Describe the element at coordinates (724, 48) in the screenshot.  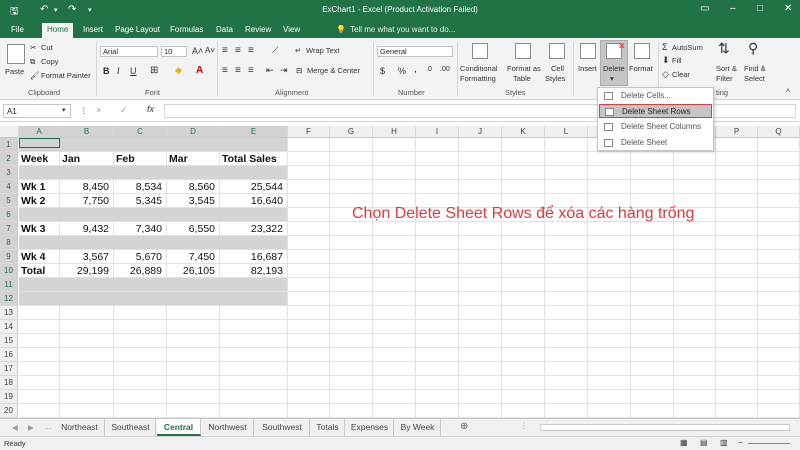
I see `sort-filter-icon: ⇅` at that location.